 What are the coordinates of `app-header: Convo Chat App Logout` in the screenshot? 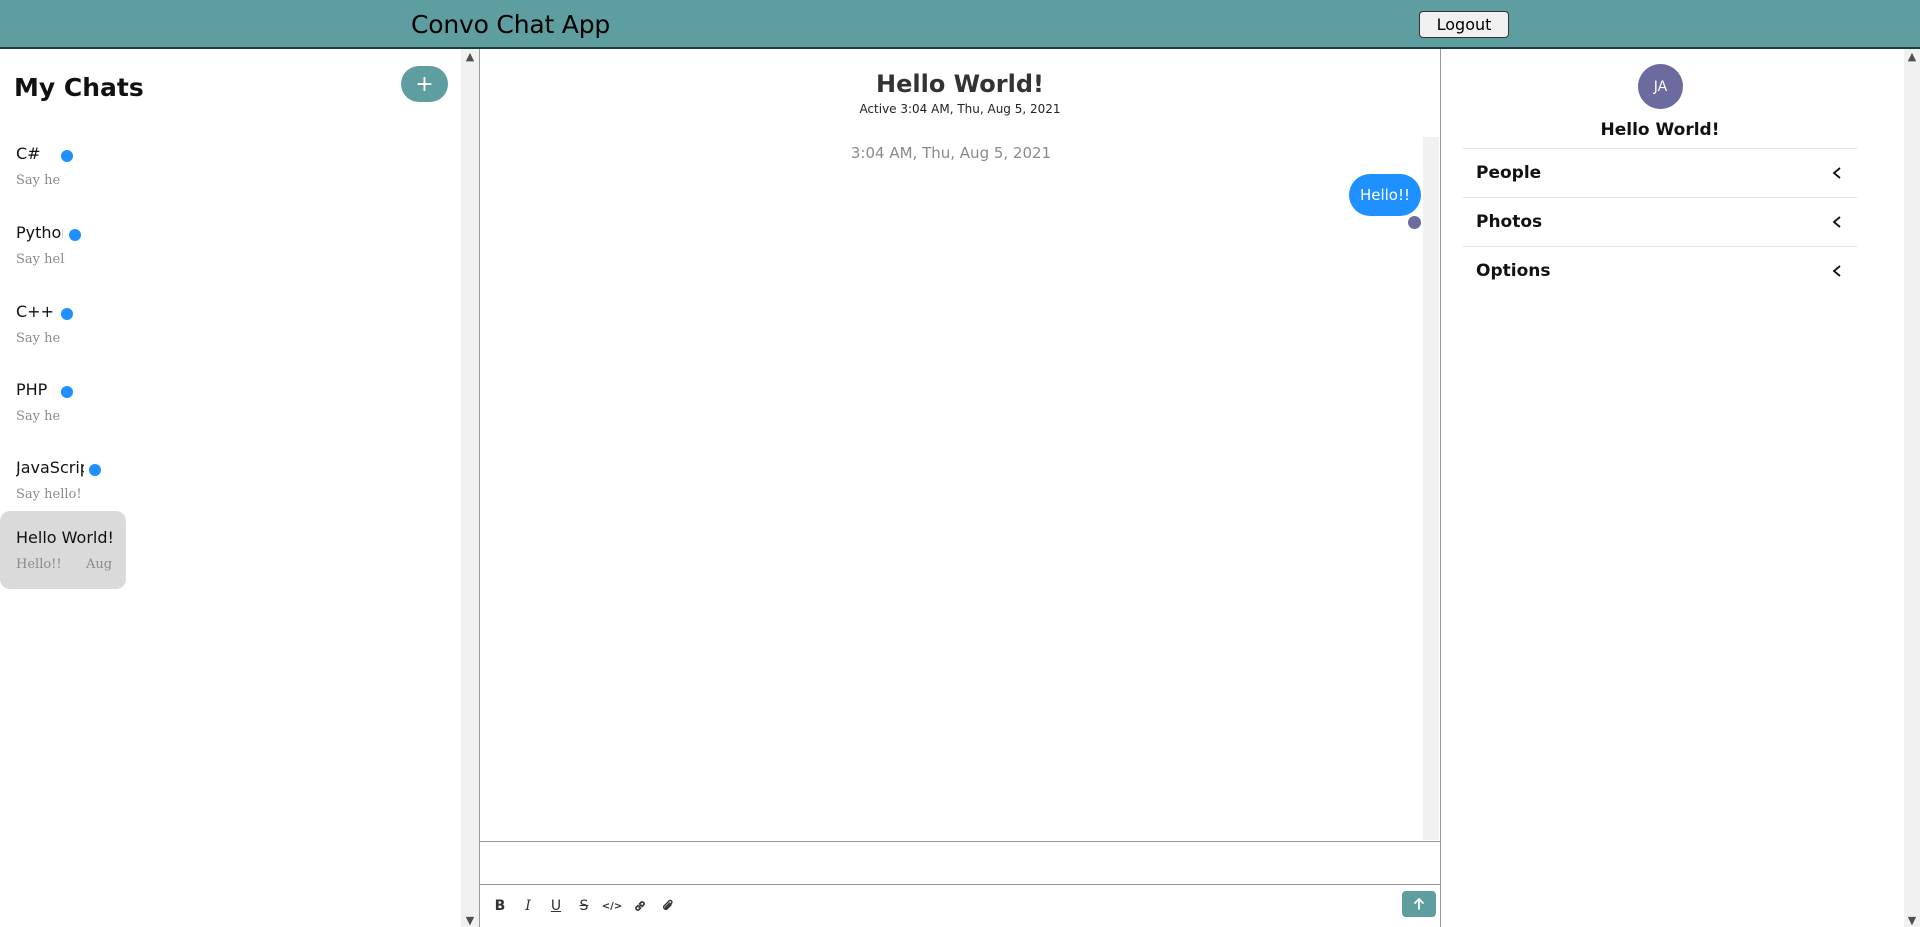 It's located at (960, 24).